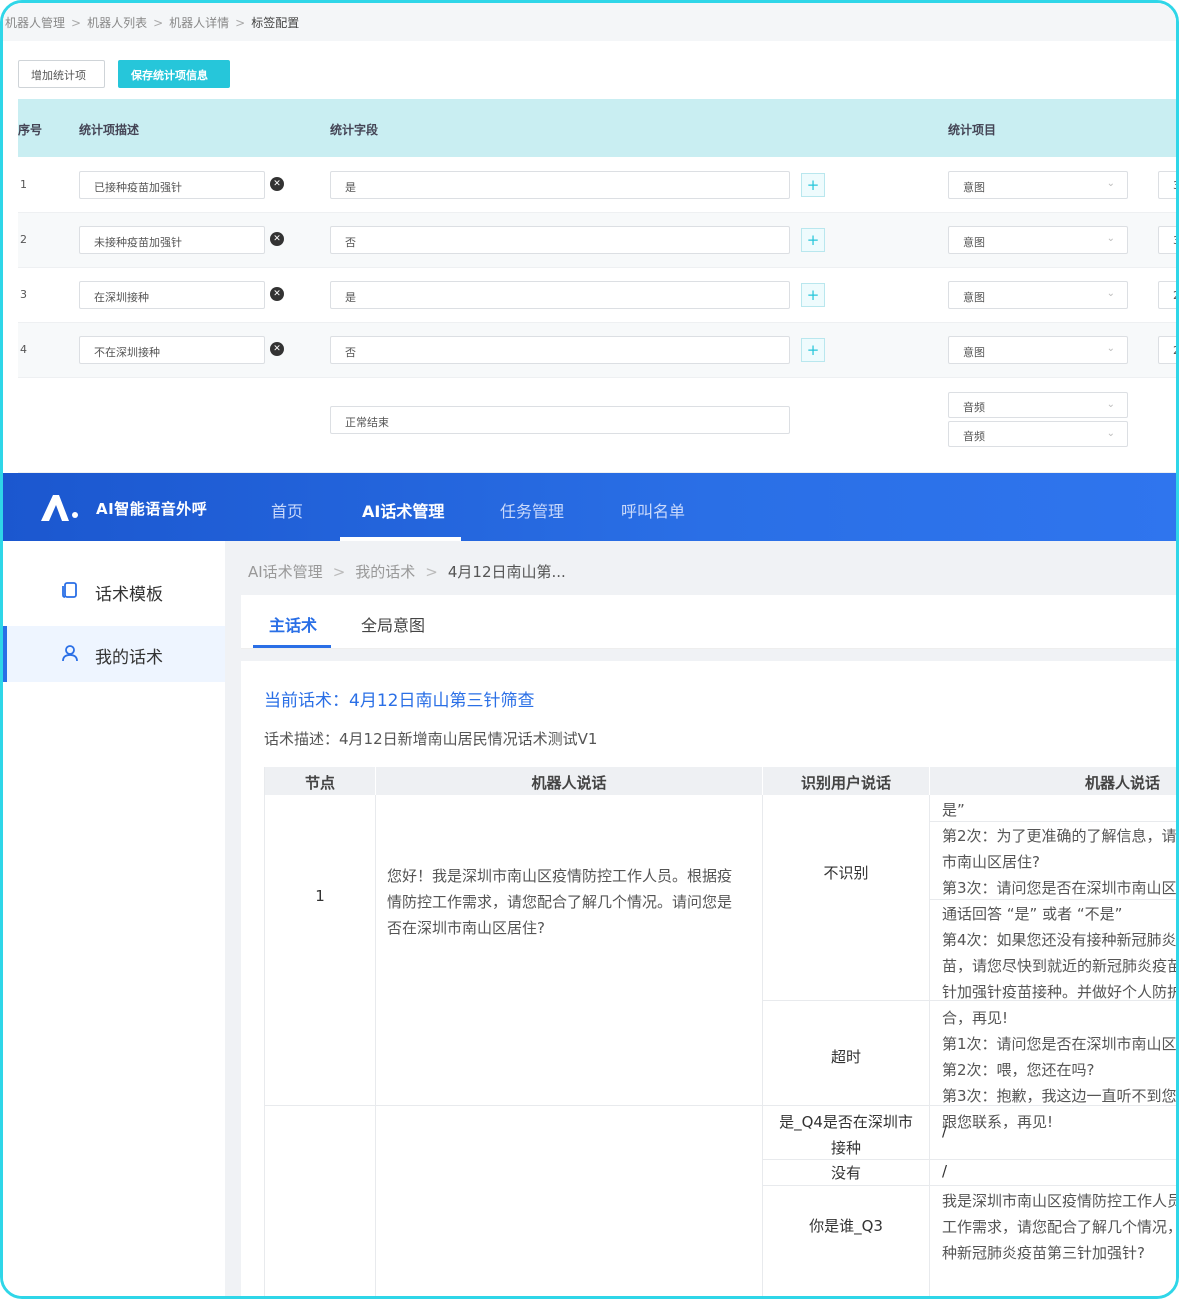  What do you see at coordinates (292, 646) in the screenshot?
I see `active-tab-indicator` at bounding box center [292, 646].